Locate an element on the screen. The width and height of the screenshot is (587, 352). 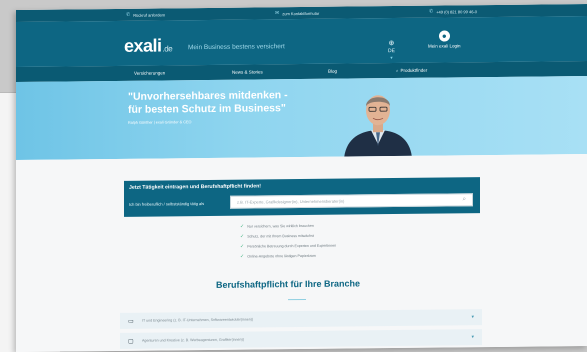
chevron-down-icon: ▼ is located at coordinates (391, 58).